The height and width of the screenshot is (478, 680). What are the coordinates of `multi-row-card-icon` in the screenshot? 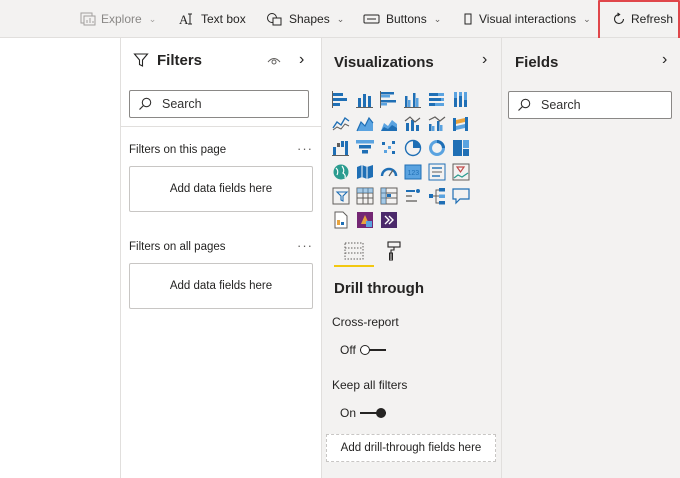 It's located at (437, 172).